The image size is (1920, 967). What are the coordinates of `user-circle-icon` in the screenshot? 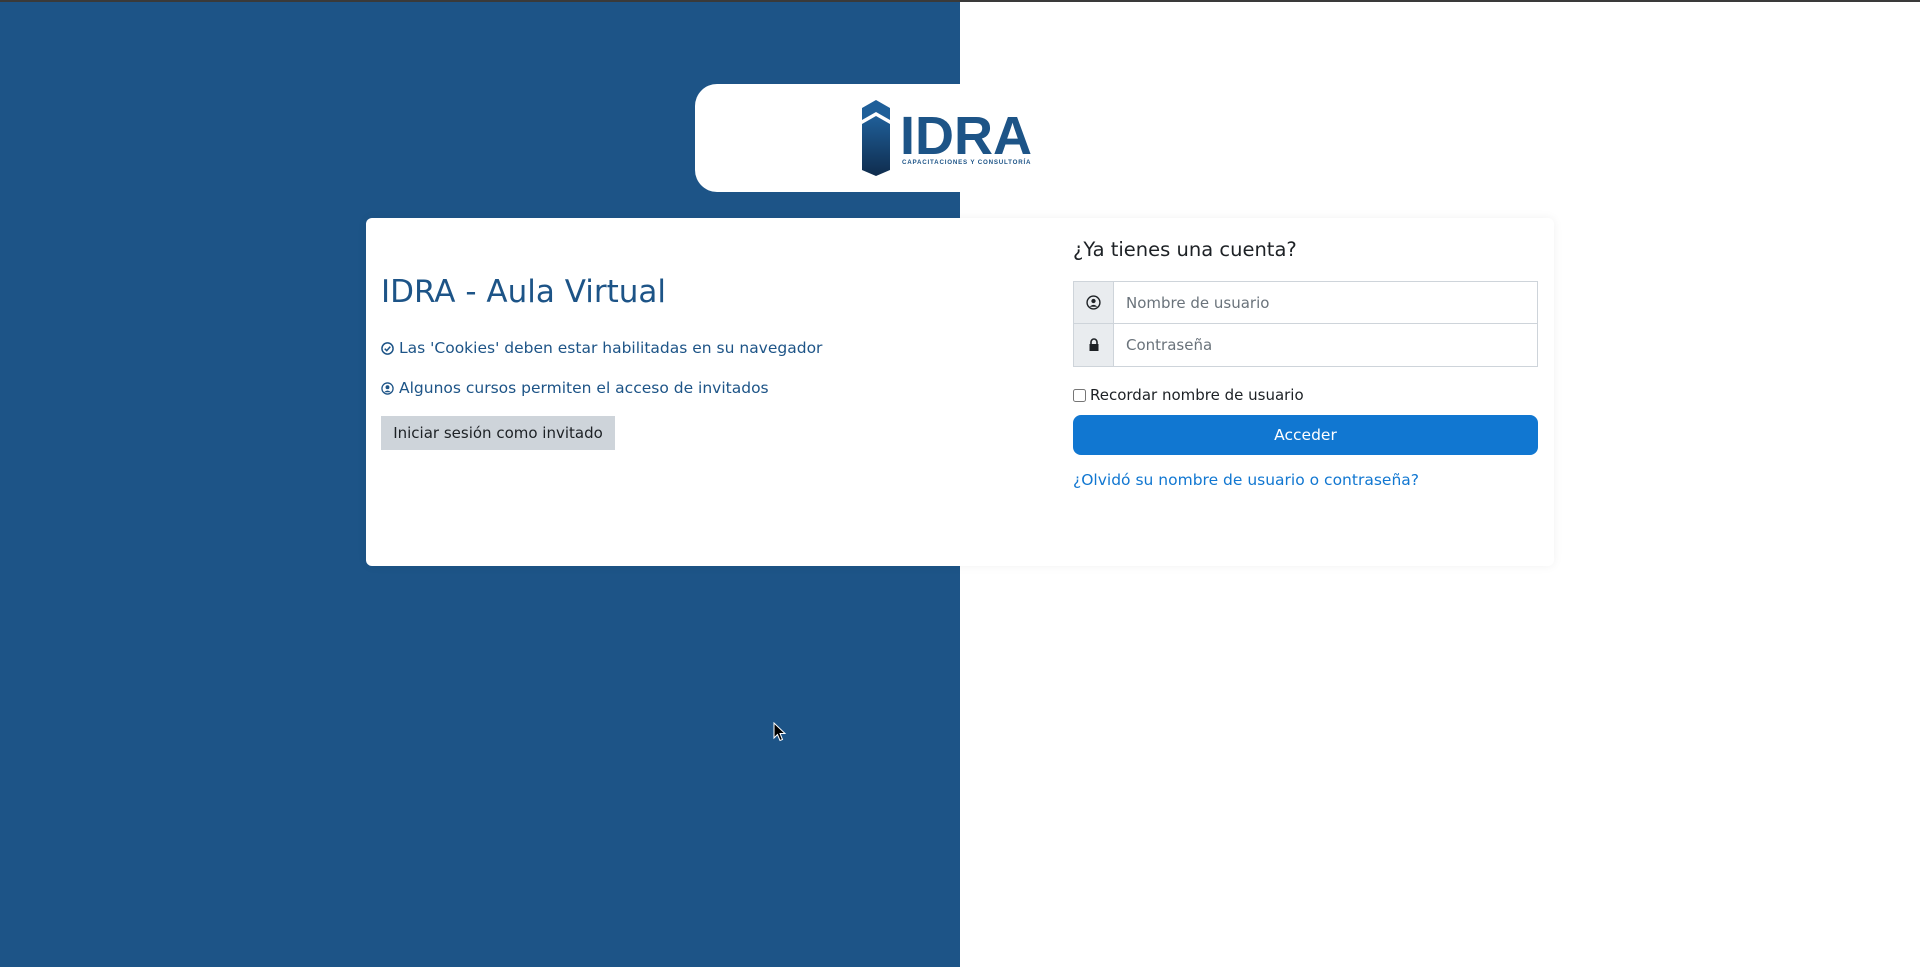 It's located at (387, 388).